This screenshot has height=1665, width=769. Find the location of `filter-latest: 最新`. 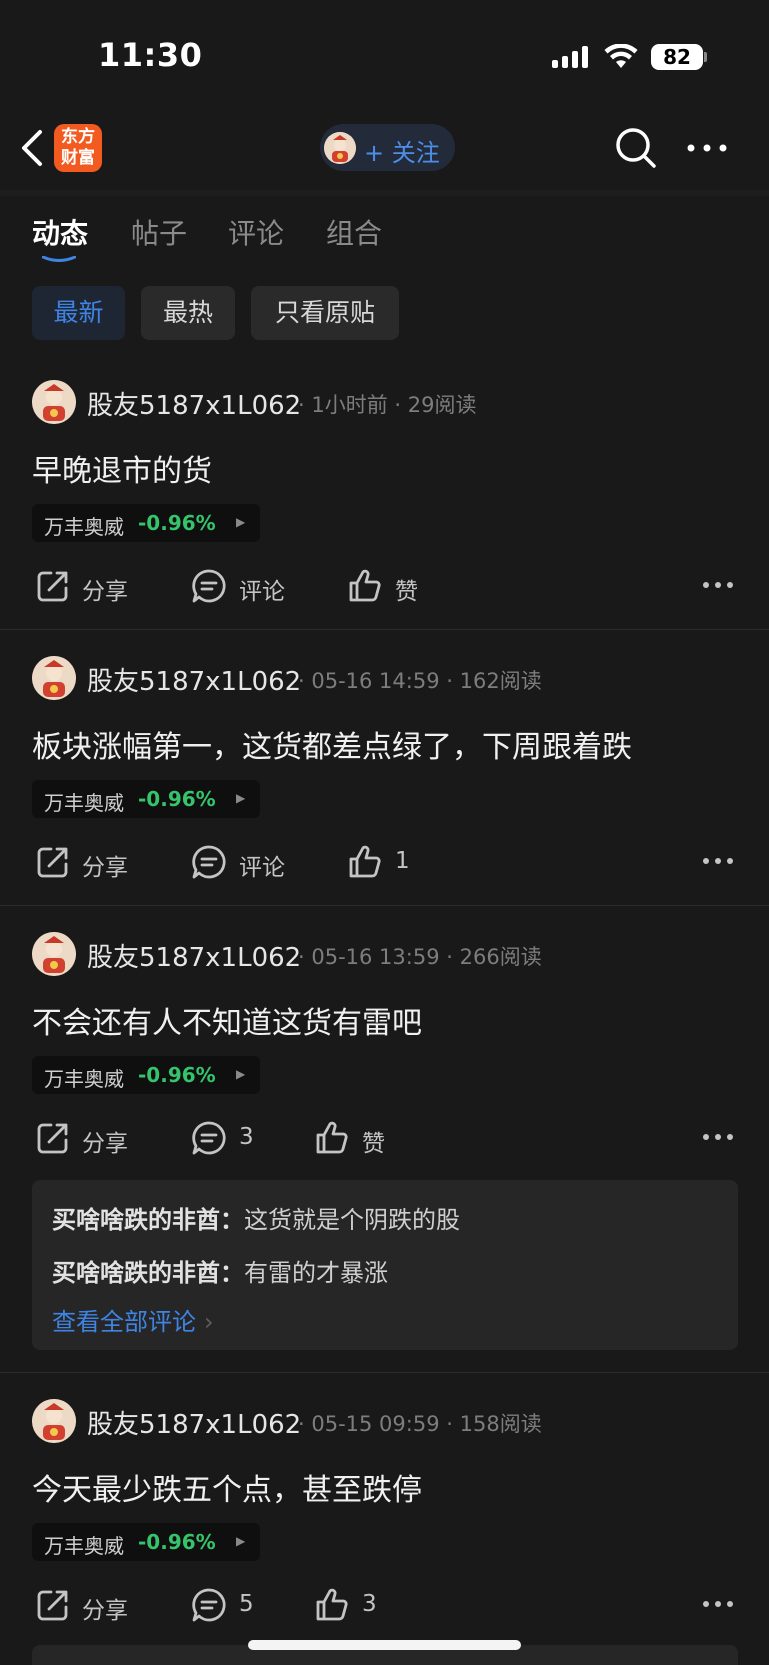

filter-latest: 最新 is located at coordinates (78, 313).